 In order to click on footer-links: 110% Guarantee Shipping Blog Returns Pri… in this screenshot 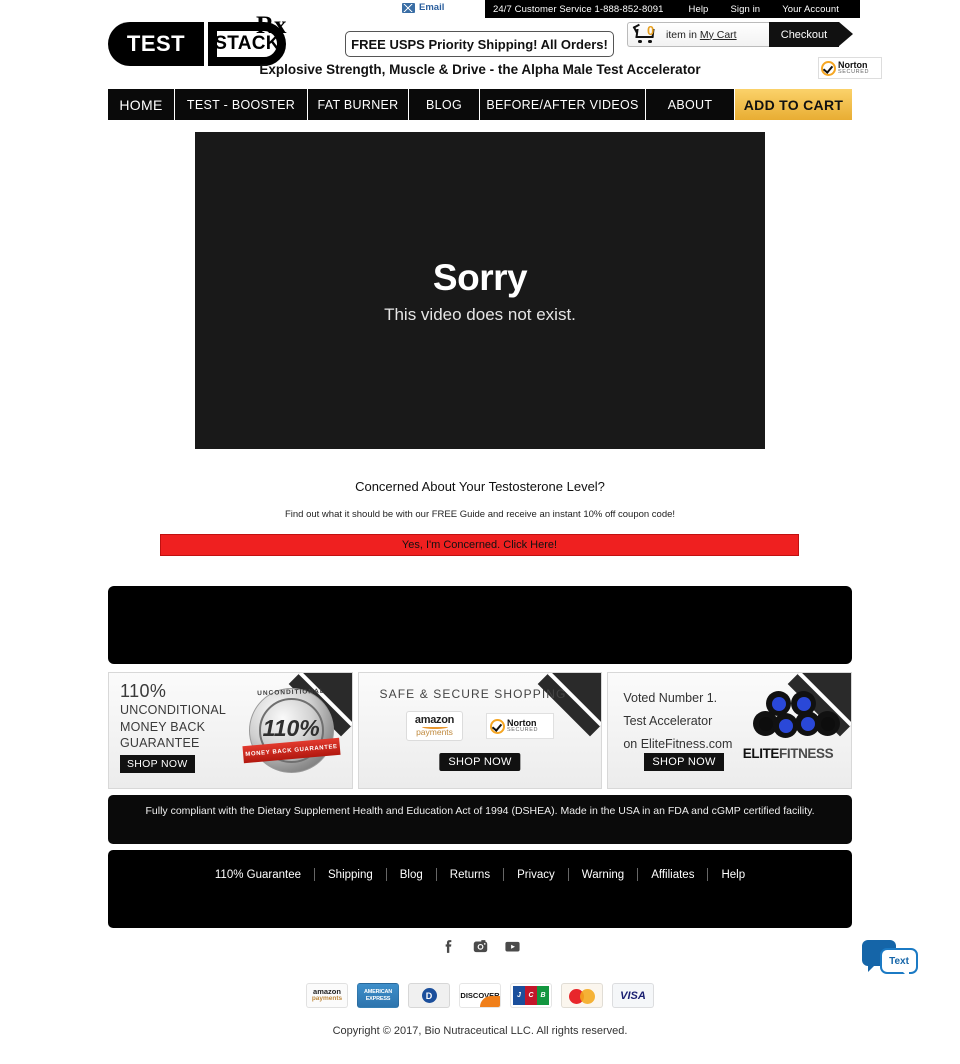, I will do `click(480, 874)`.